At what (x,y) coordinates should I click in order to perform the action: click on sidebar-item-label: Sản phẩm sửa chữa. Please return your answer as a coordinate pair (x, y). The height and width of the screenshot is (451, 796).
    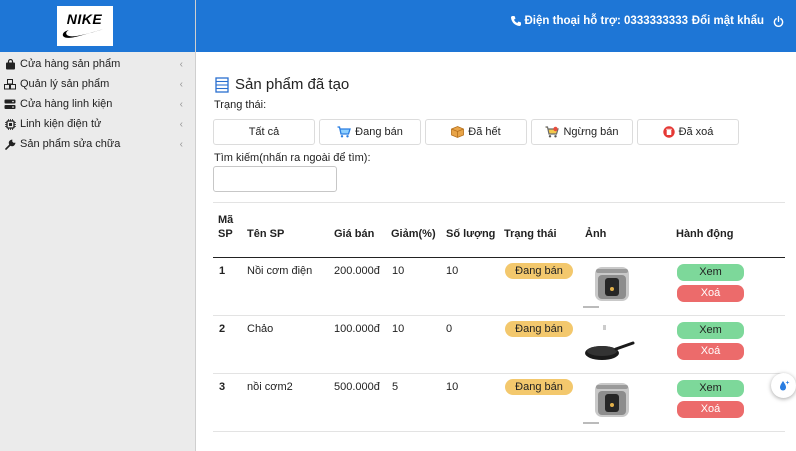
    Looking at the image, I should click on (70, 144).